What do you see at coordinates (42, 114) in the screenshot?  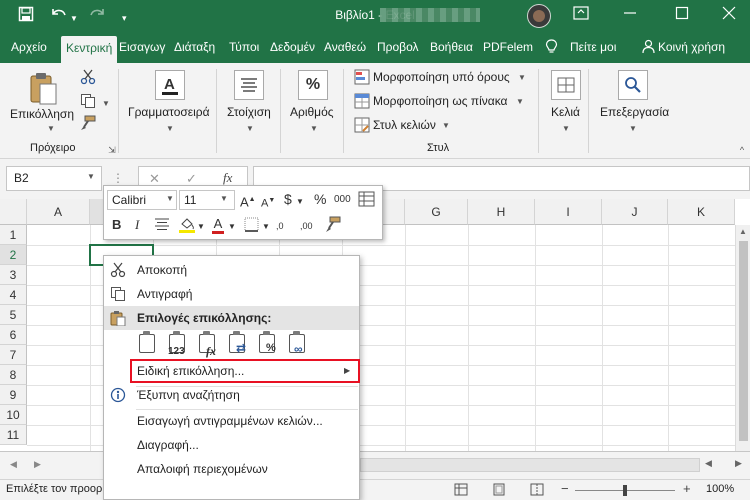 I see `paste-button: Επικόλληση` at bounding box center [42, 114].